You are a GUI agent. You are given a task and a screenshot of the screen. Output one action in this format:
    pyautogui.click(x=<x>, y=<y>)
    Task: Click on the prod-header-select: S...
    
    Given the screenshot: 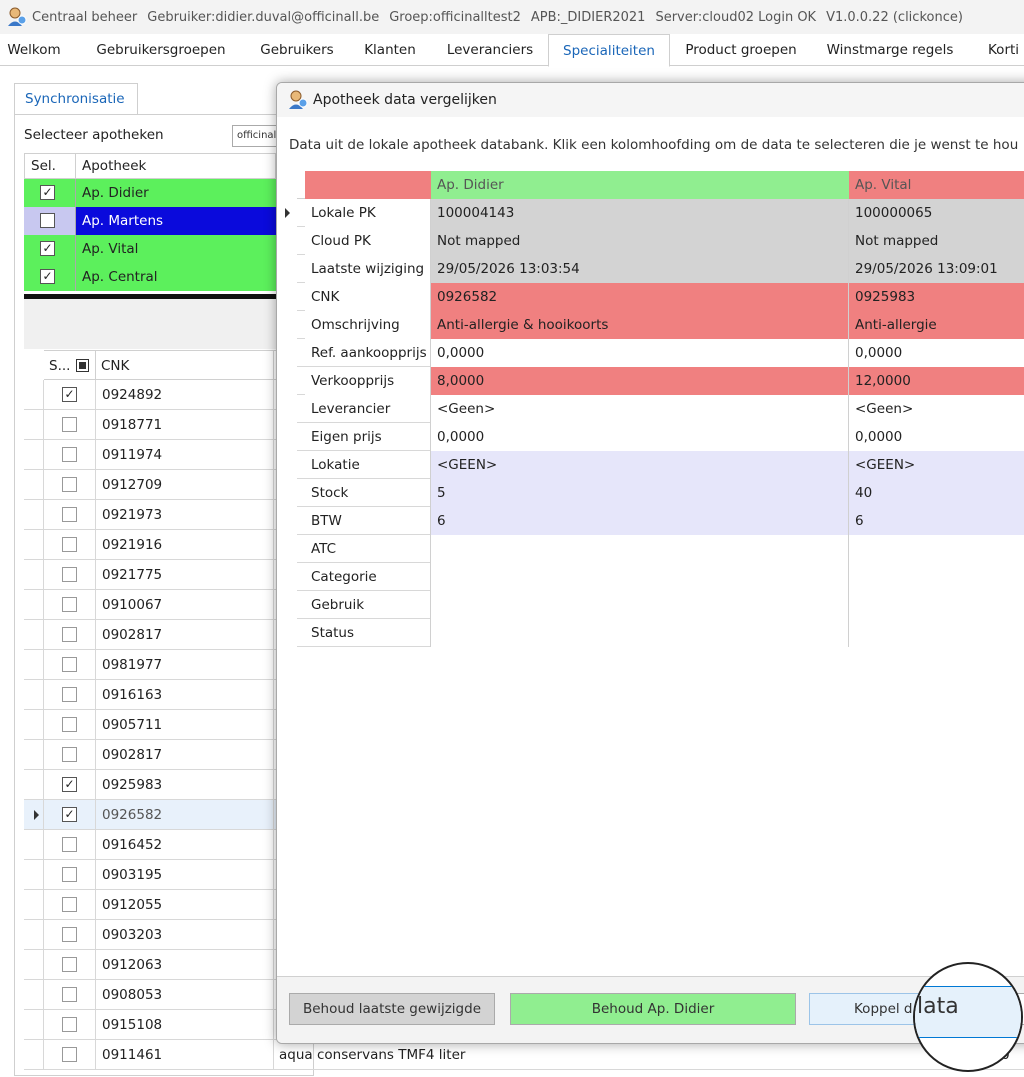 What is the action you would take?
    pyautogui.click(x=70, y=365)
    